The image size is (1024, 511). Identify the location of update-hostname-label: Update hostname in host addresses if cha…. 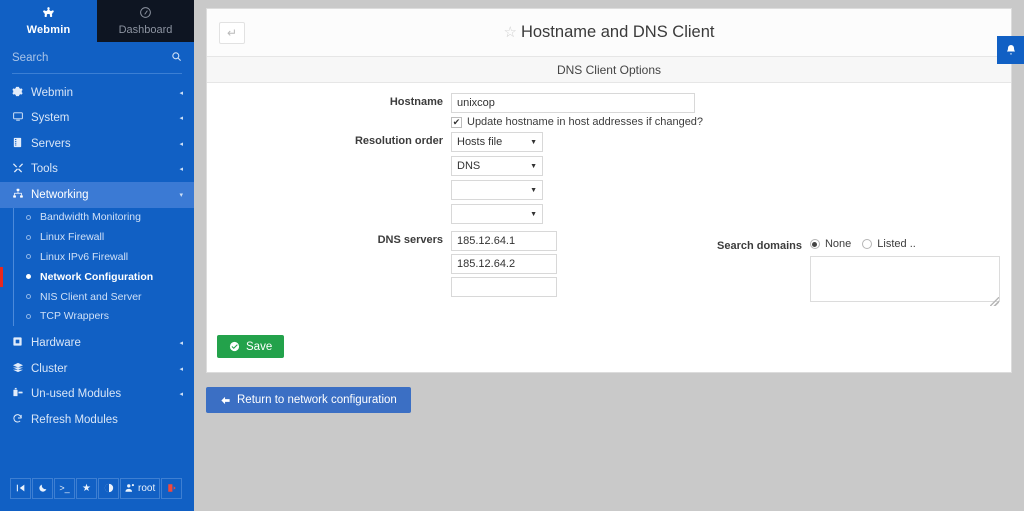
(585, 122).